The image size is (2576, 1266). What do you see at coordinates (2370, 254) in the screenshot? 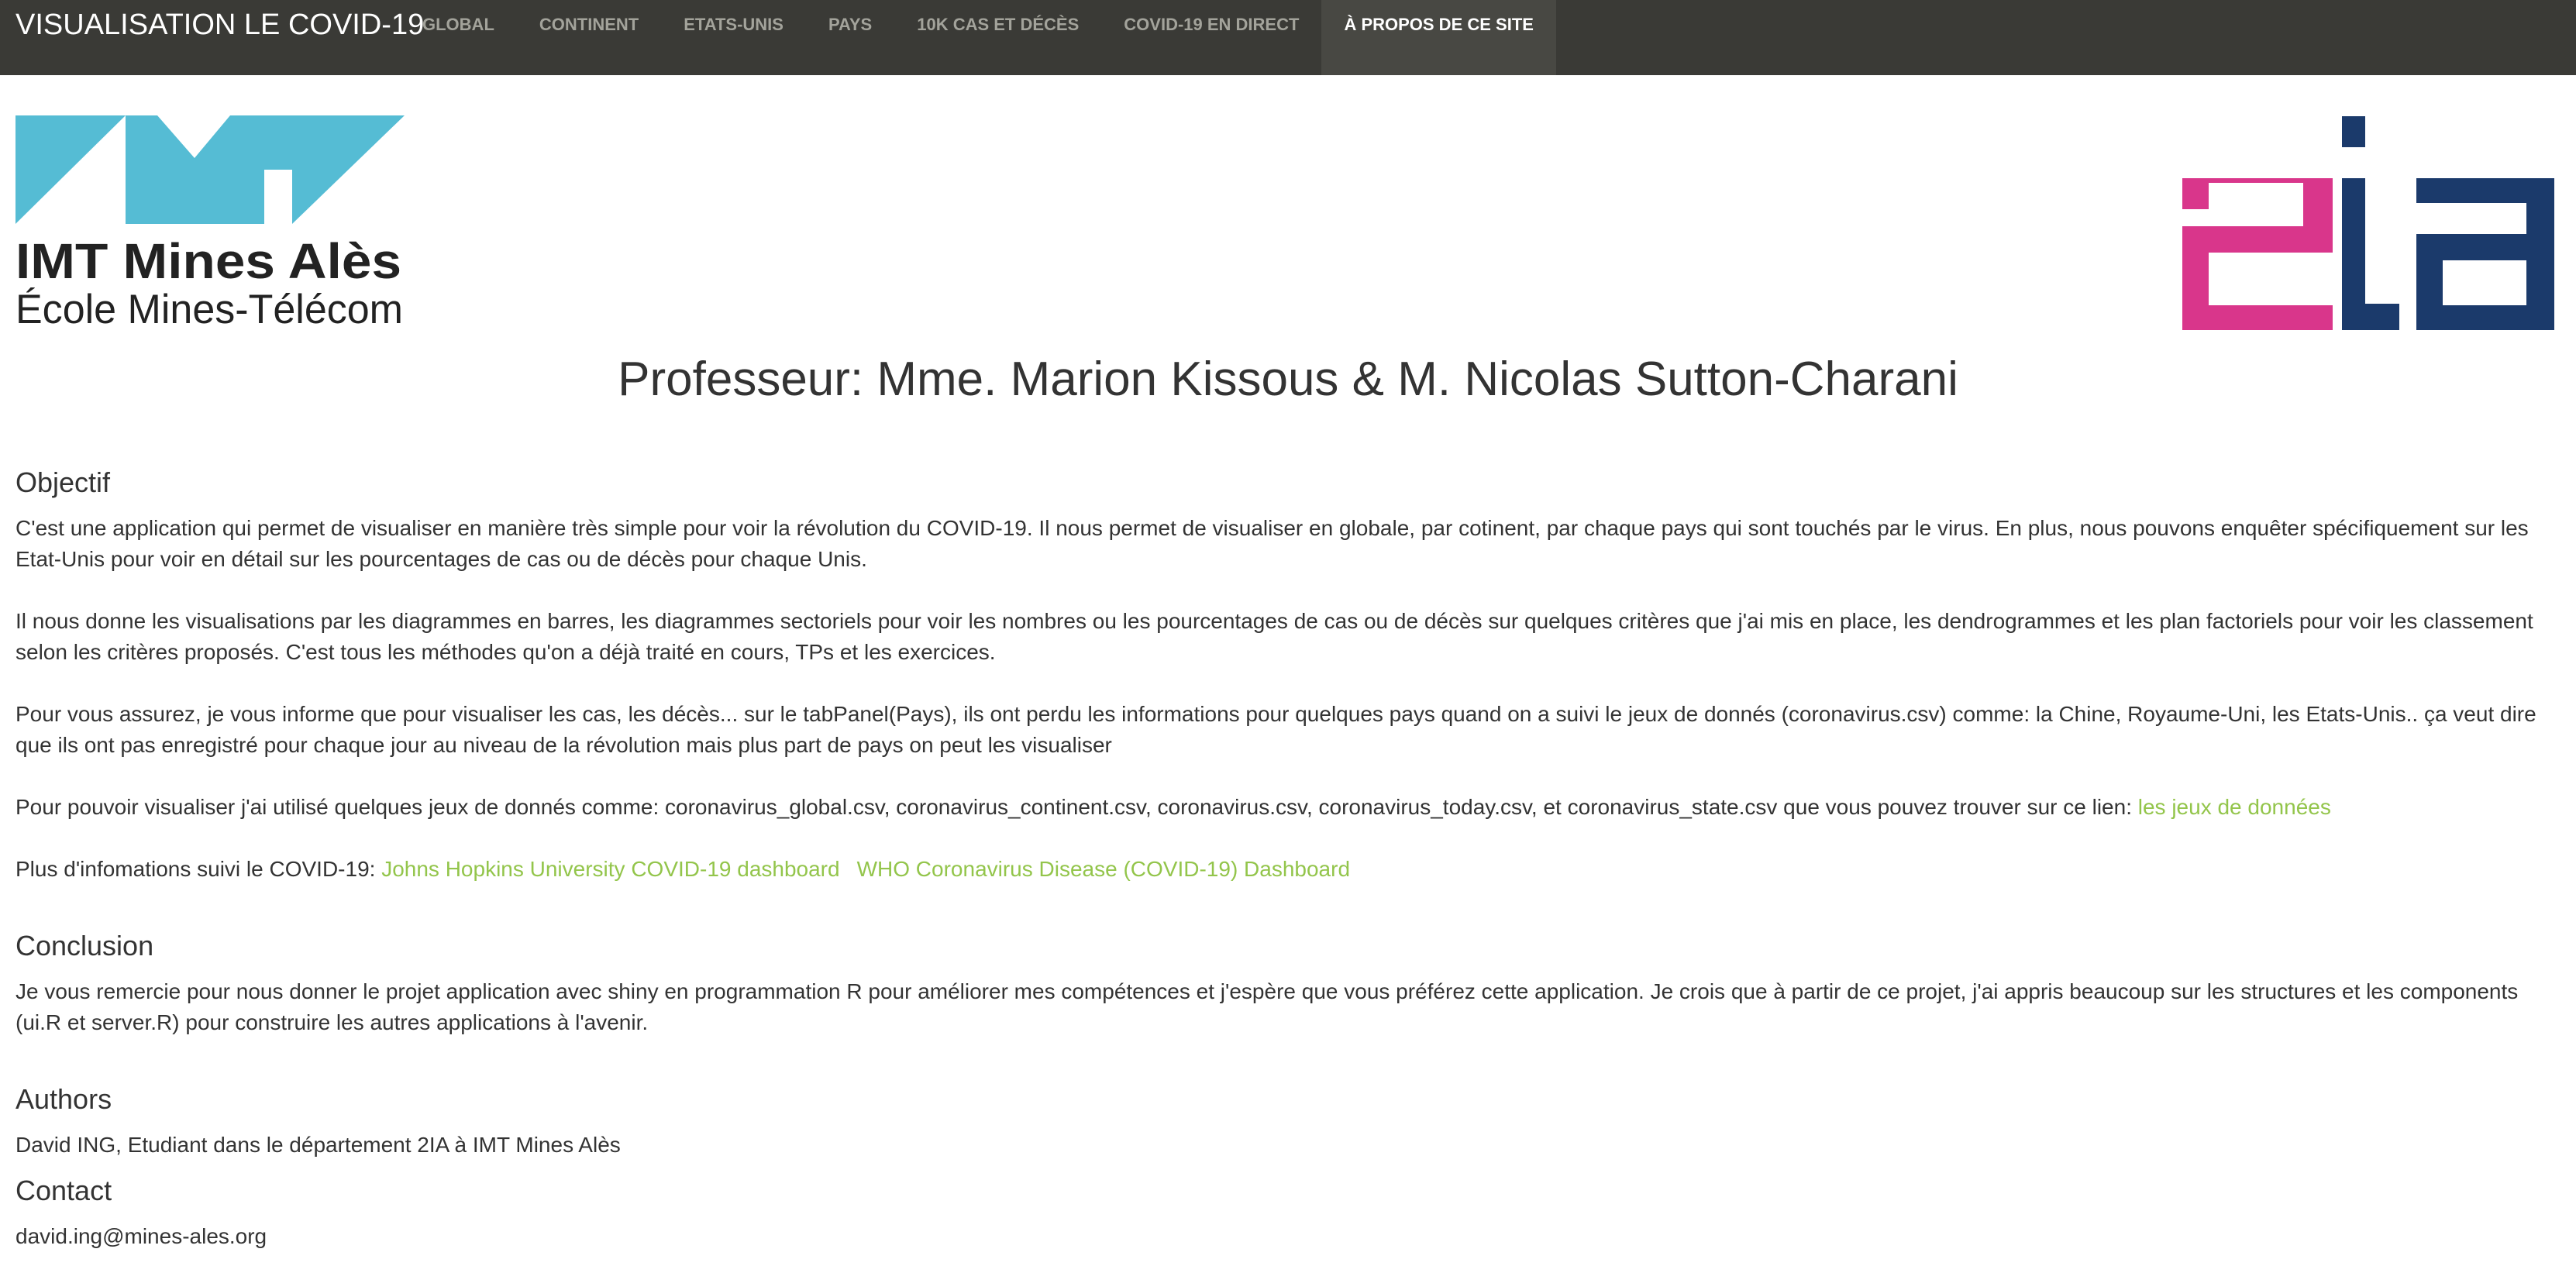
I see `2ia-logo-i-stem` at bounding box center [2370, 254].